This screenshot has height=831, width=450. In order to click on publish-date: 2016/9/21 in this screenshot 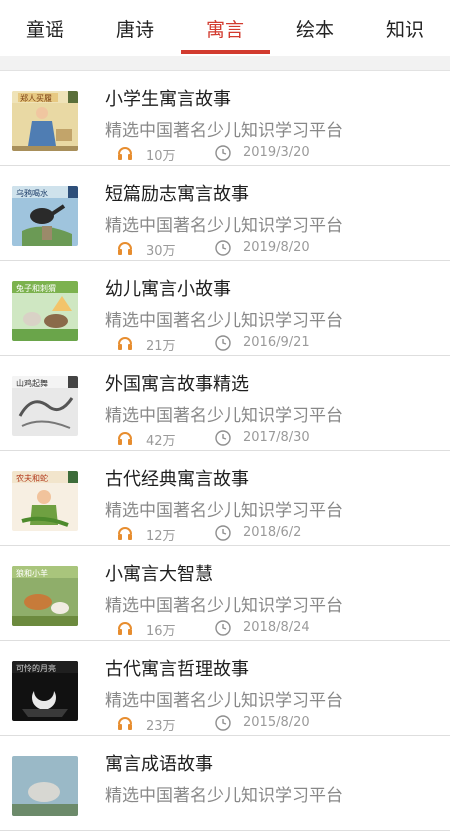, I will do `click(276, 342)`.